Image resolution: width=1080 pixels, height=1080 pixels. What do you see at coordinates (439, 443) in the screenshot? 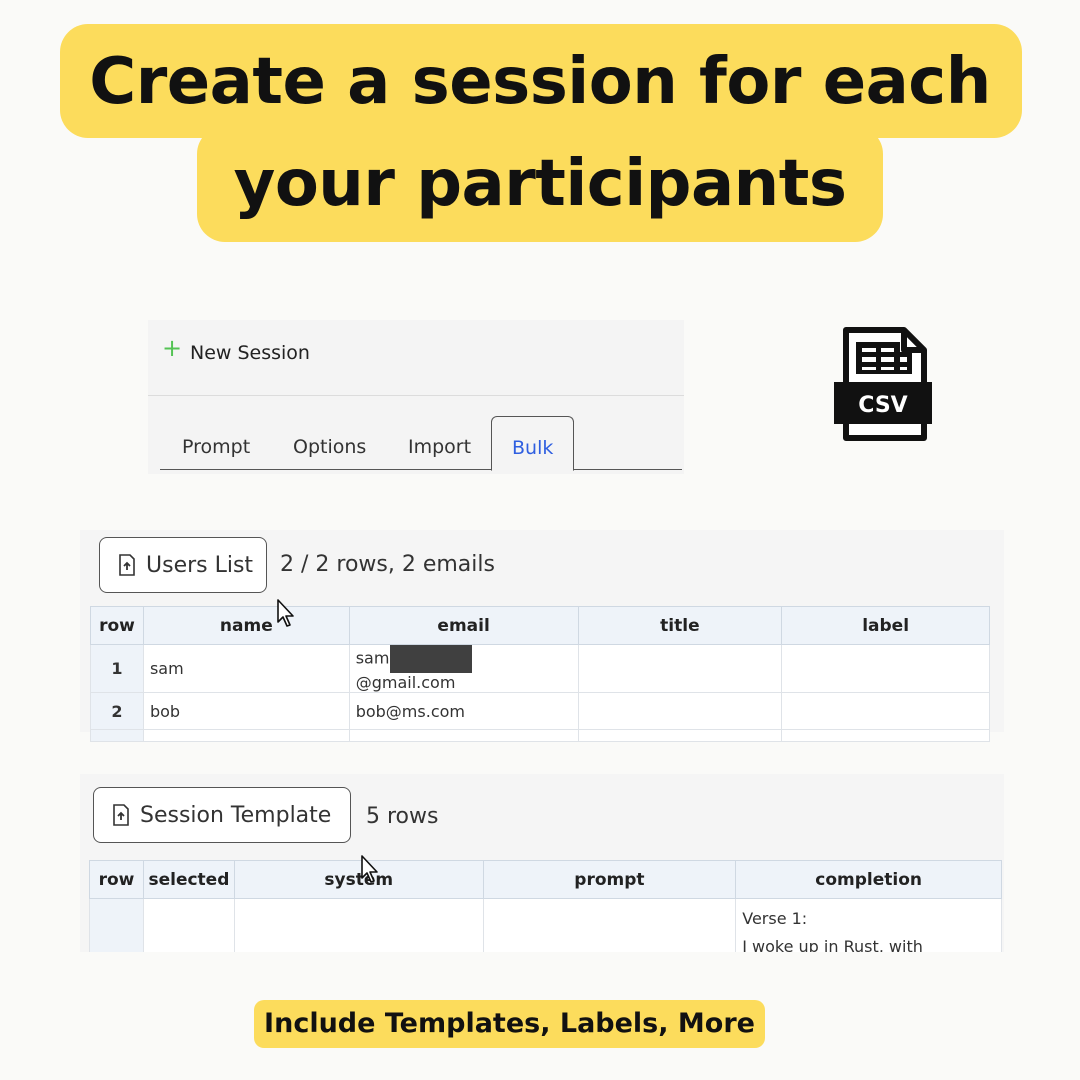
I see `tab-import: Import` at bounding box center [439, 443].